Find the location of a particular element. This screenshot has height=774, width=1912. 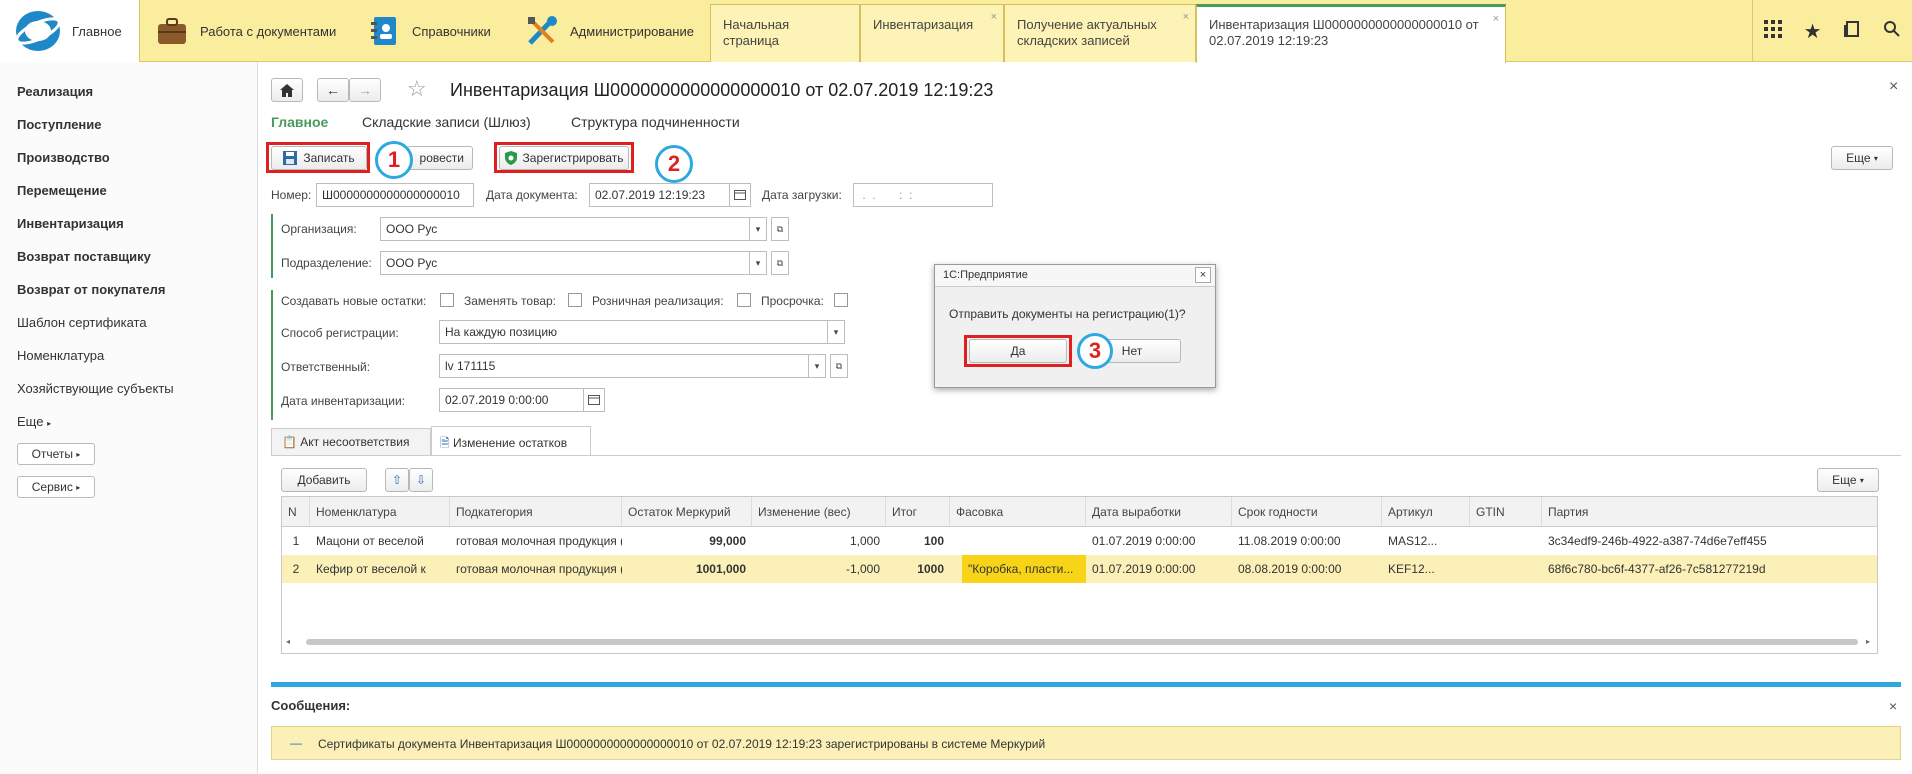

column-header: Срок годности is located at coordinates (1307, 512).